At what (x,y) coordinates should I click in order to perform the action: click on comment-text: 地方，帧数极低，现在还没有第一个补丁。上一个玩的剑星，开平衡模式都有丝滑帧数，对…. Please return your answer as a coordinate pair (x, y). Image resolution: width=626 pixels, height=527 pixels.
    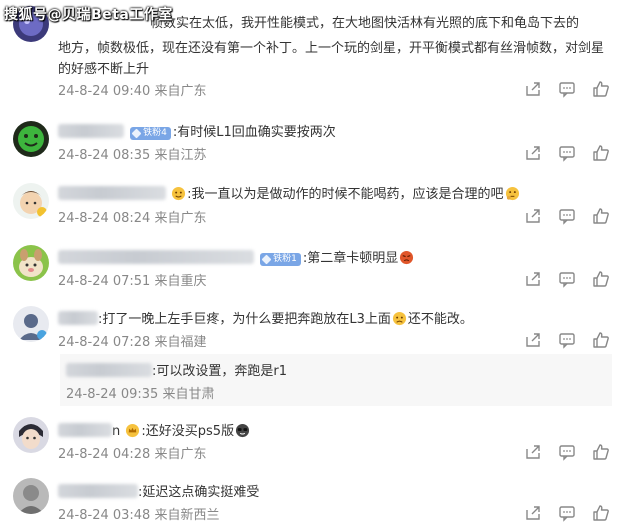
    Looking at the image, I should click on (331, 48).